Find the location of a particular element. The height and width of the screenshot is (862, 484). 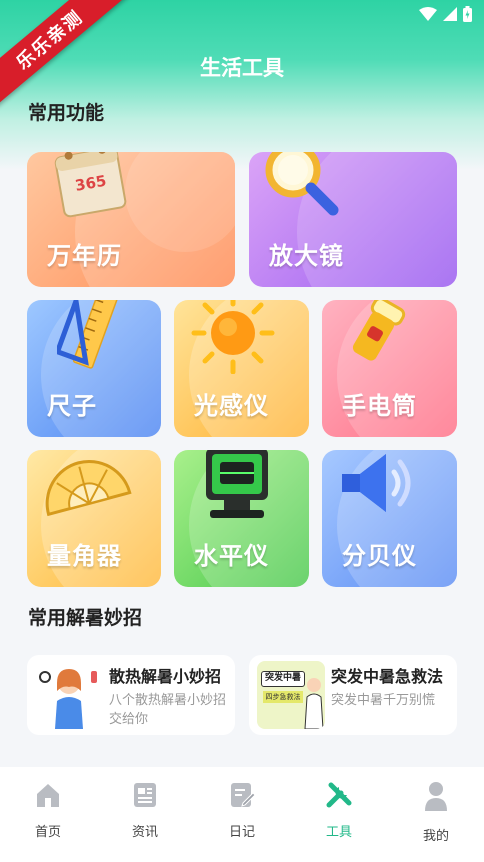

tool-label: 水平仪 is located at coordinates (231, 556).